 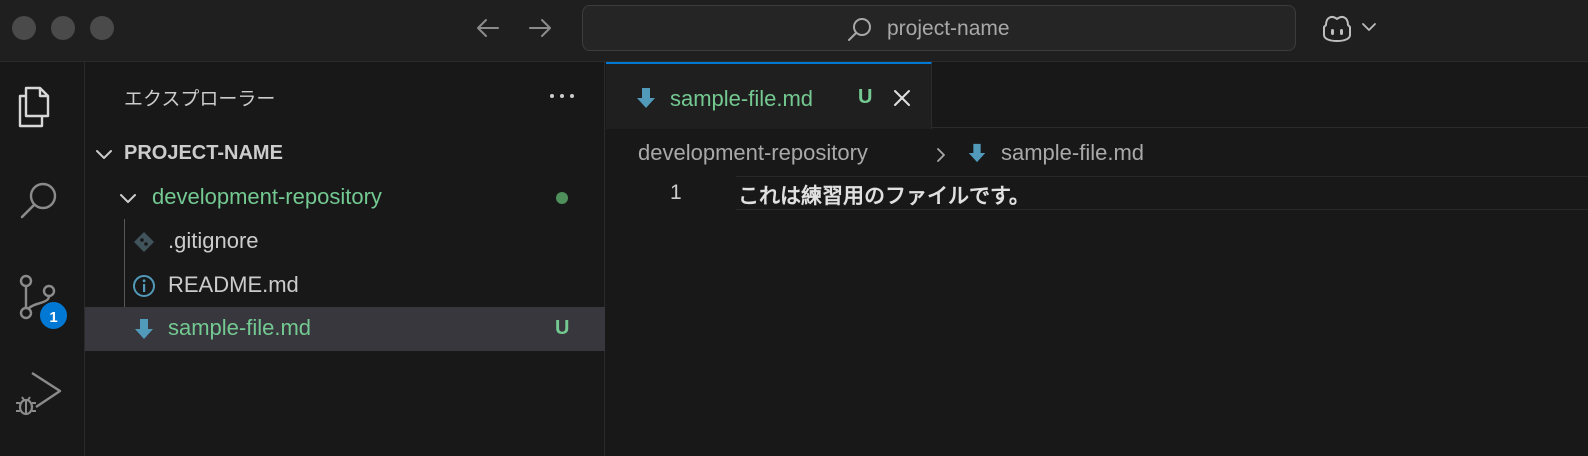 What do you see at coordinates (200, 99) in the screenshot?
I see `explorer-title: エクスプローラー` at bounding box center [200, 99].